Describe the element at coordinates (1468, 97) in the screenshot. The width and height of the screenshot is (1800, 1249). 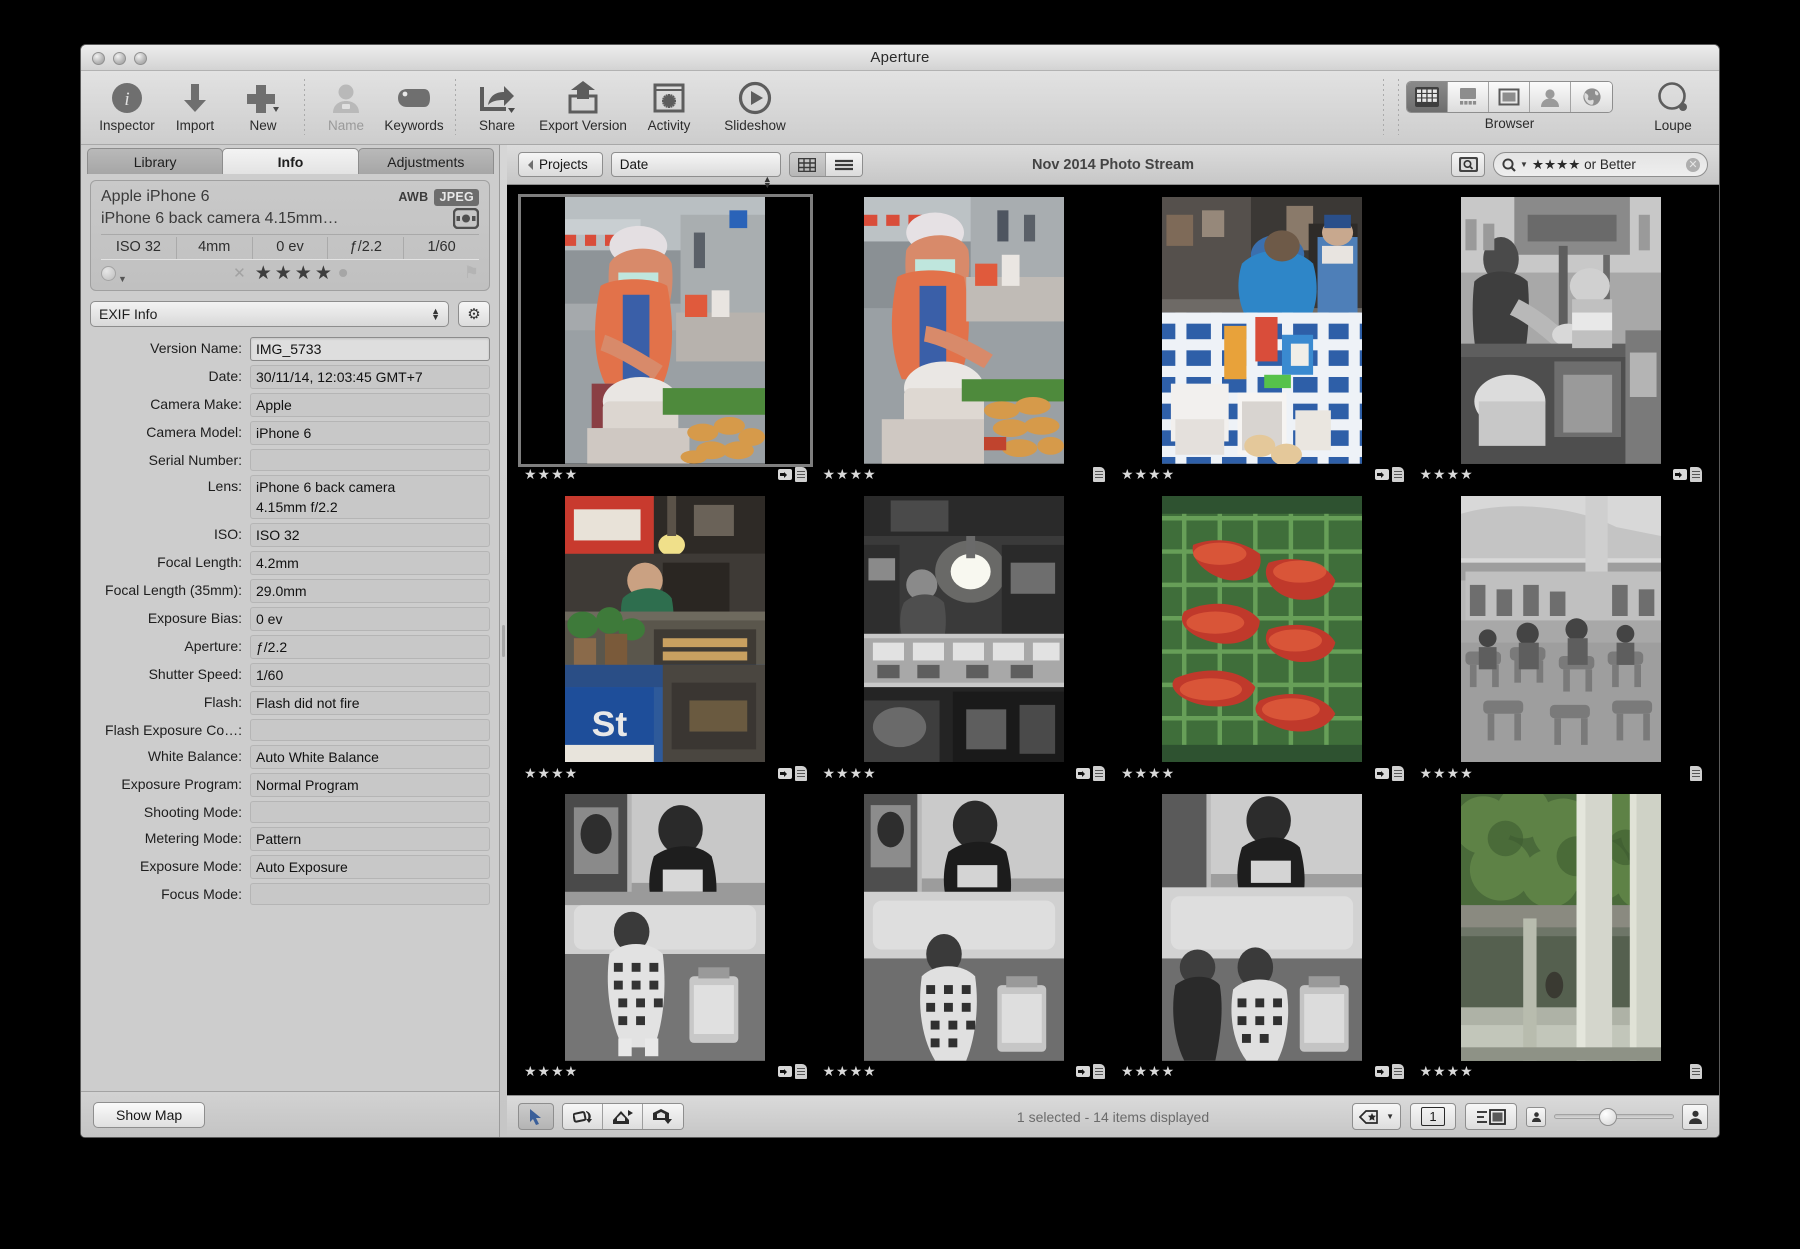
I see `filmstrip-view-icon` at that location.